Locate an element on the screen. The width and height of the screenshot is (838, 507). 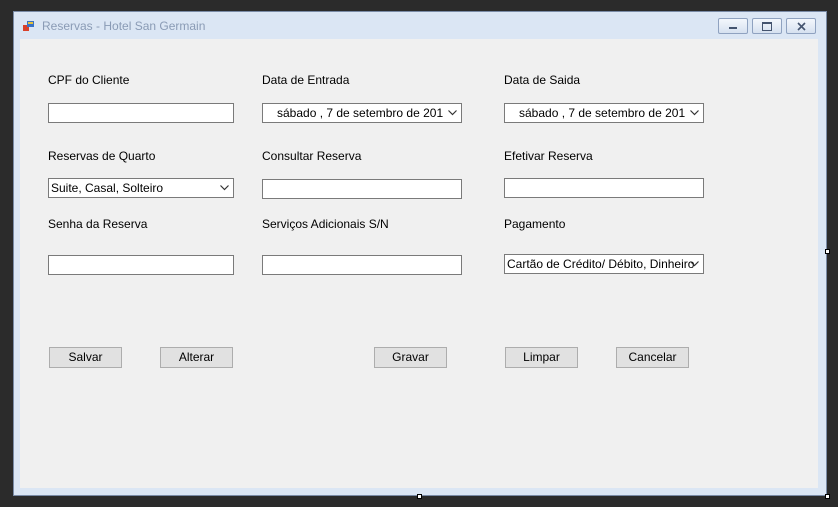
data-entrada-value: sábado , 7 de setembro de 2019 is located at coordinates (360, 113).